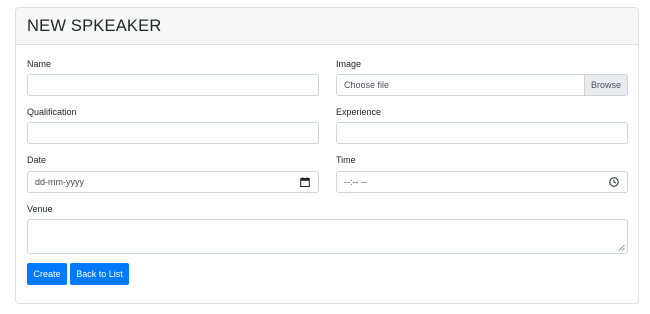 The height and width of the screenshot is (314, 650). Describe the element at coordinates (173, 182) in the screenshot. I see `date-input: dd-mm-yyyy` at that location.